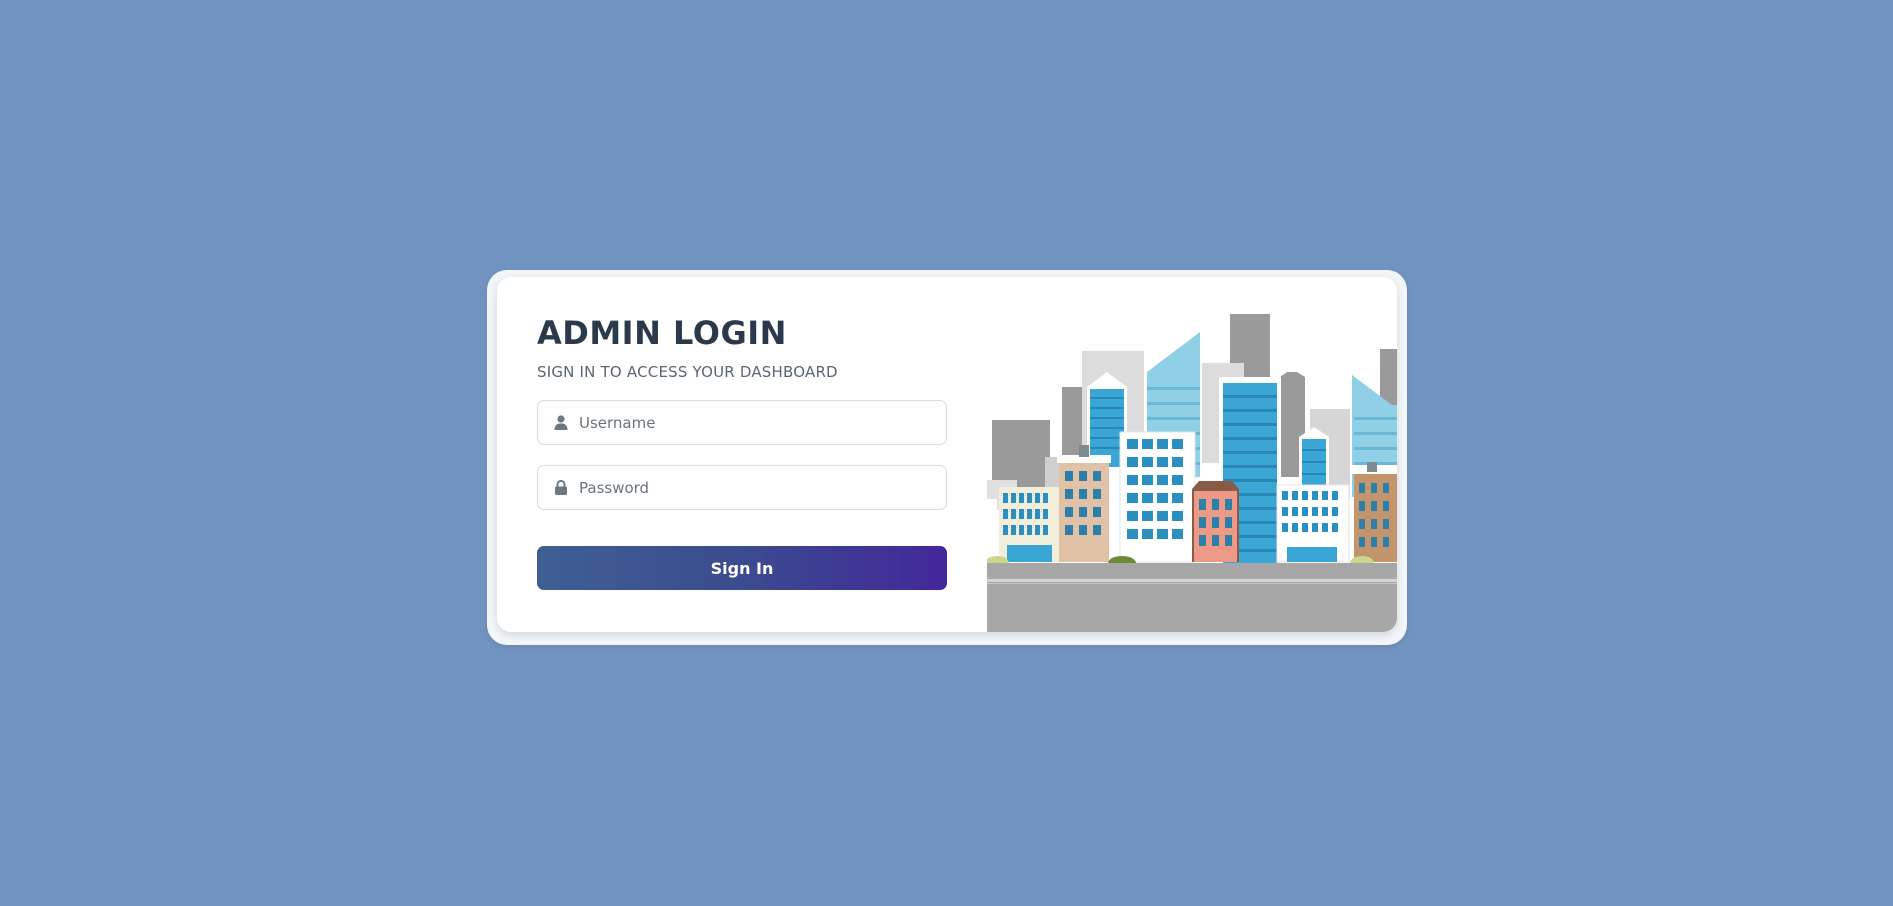 The height and width of the screenshot is (906, 1893). What do you see at coordinates (742, 568) in the screenshot?
I see `sign-in-button: Sign In` at bounding box center [742, 568].